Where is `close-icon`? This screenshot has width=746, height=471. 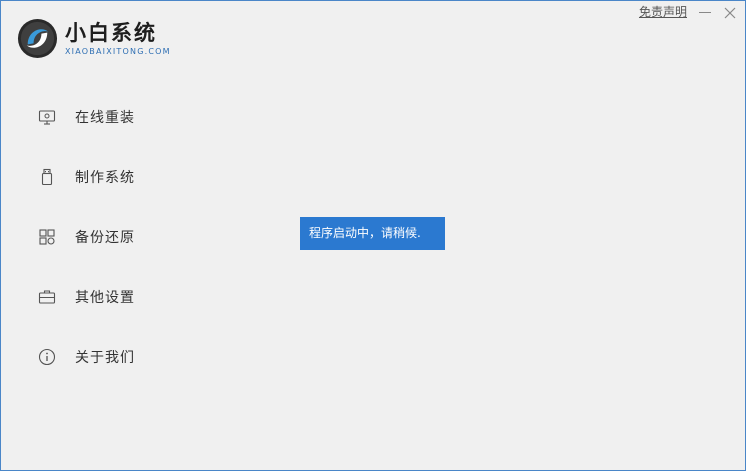
close-icon is located at coordinates (730, 13).